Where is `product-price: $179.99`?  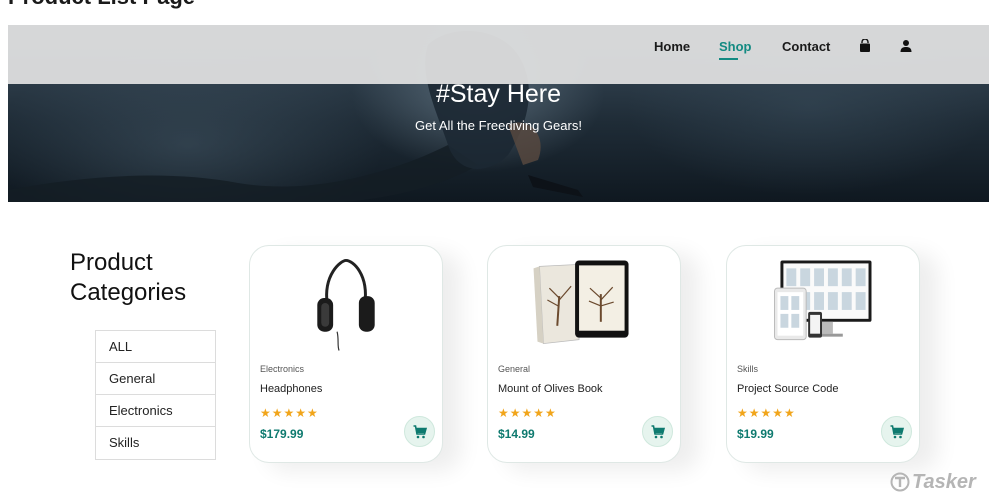 product-price: $179.99 is located at coordinates (282, 434).